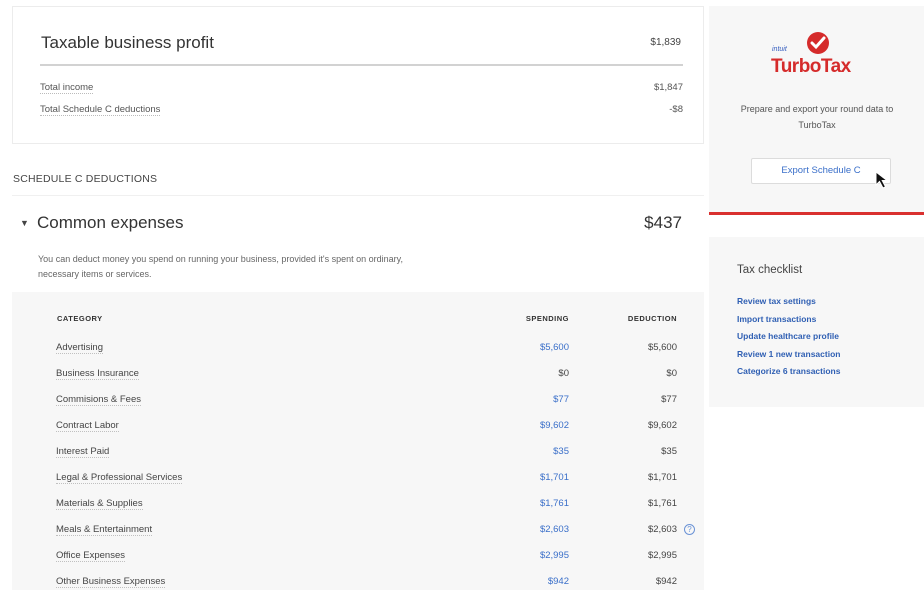 The image size is (924, 590). Describe the element at coordinates (669, 399) in the screenshot. I see `deduction-value: $77` at that location.